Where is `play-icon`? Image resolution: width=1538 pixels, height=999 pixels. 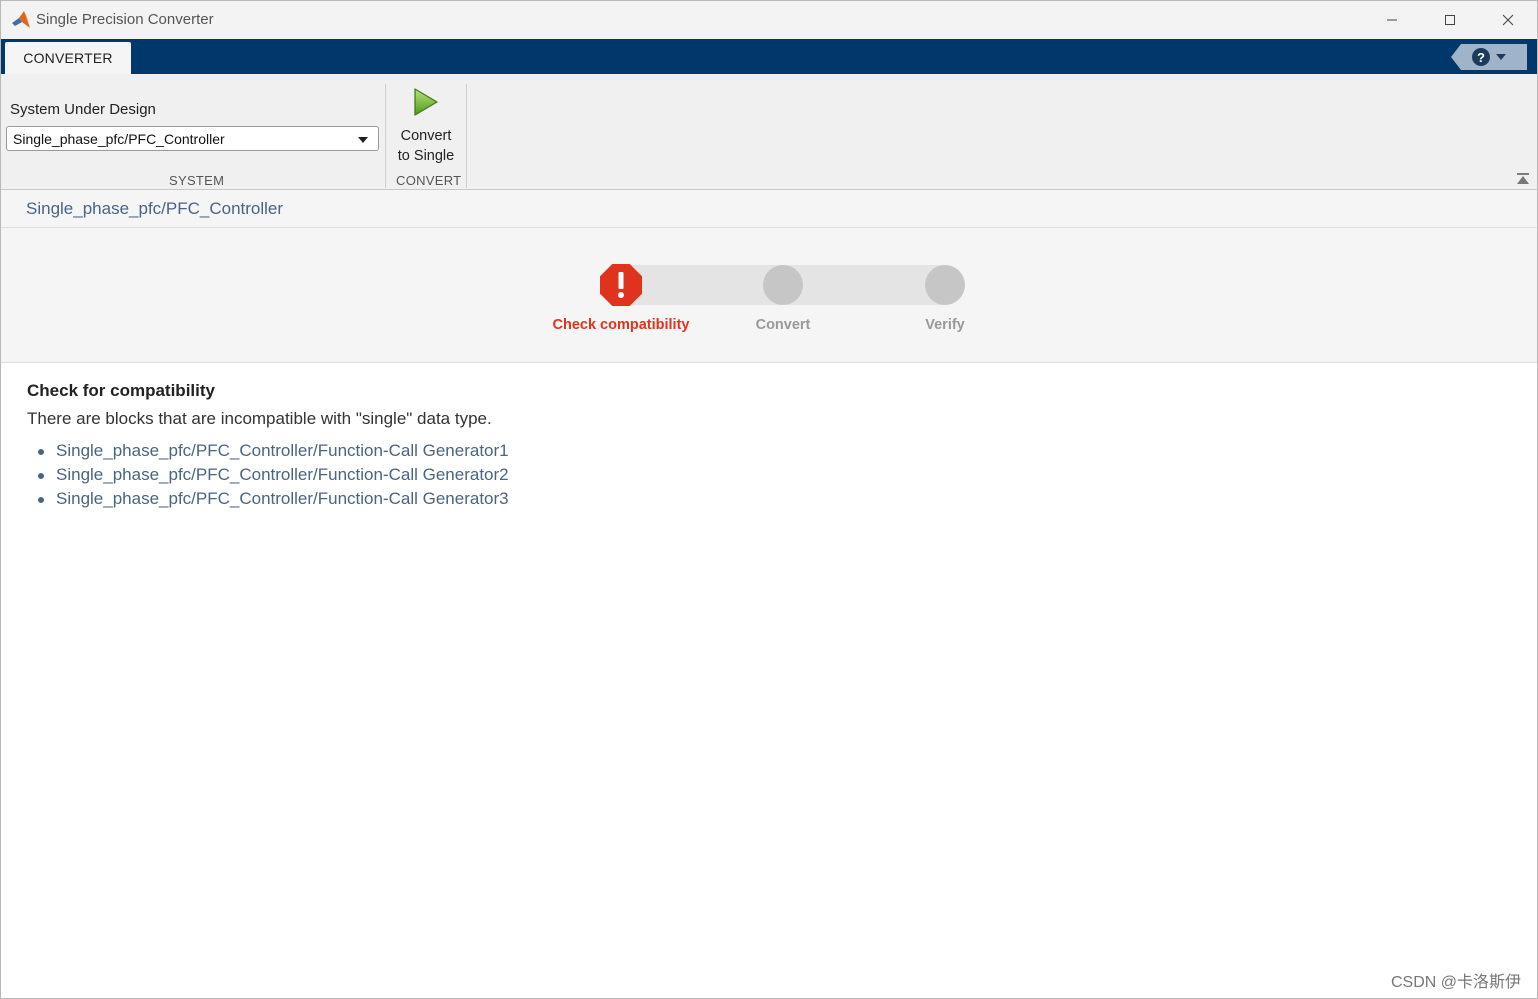
play-icon is located at coordinates (426, 102).